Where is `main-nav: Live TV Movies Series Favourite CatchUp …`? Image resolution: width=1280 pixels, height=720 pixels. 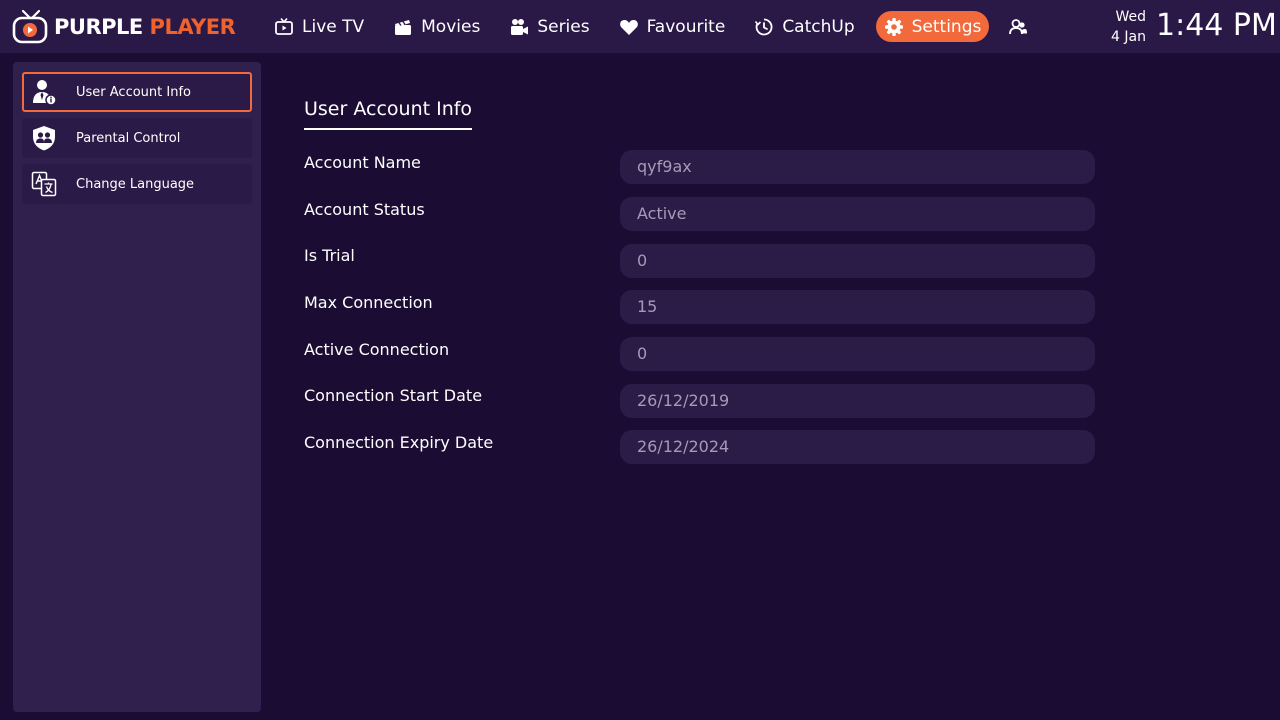
main-nav: Live TV Movies Series Favourite CatchUp … is located at coordinates (650, 26).